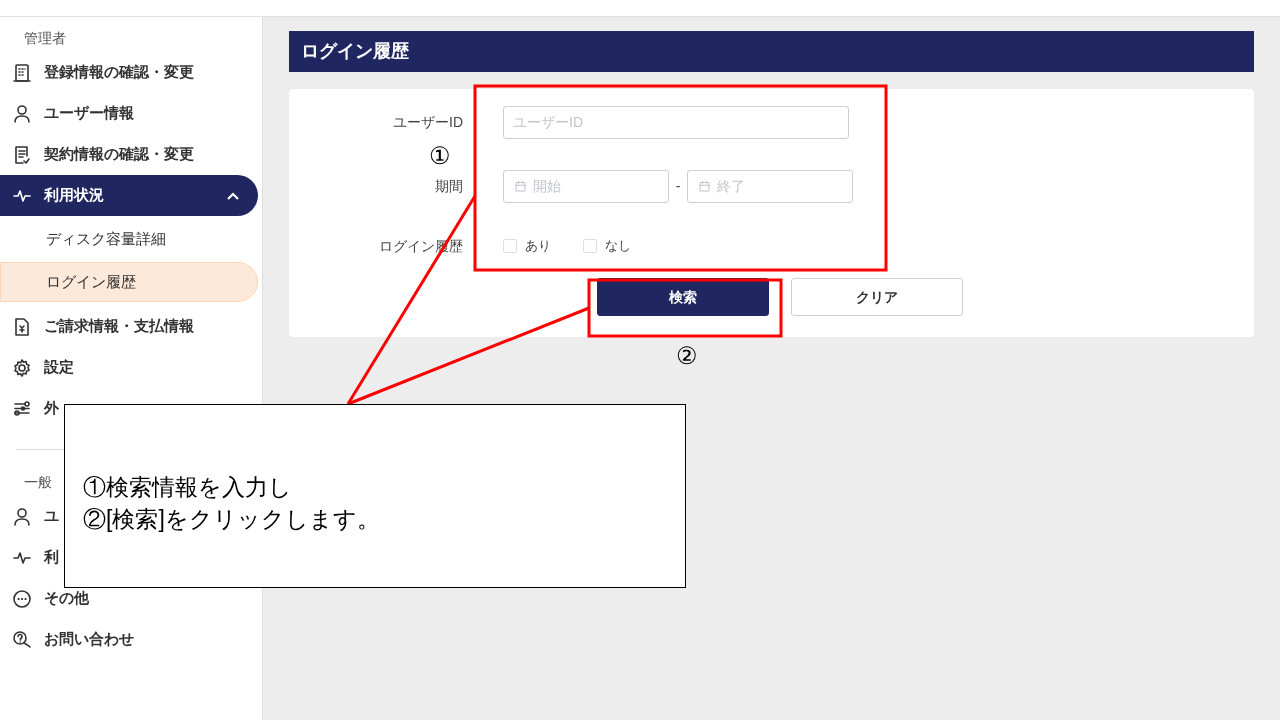 The height and width of the screenshot is (720, 1280). Describe the element at coordinates (98, 72) in the screenshot. I see `sidebar-item: 登録情報の確認・変更` at that location.